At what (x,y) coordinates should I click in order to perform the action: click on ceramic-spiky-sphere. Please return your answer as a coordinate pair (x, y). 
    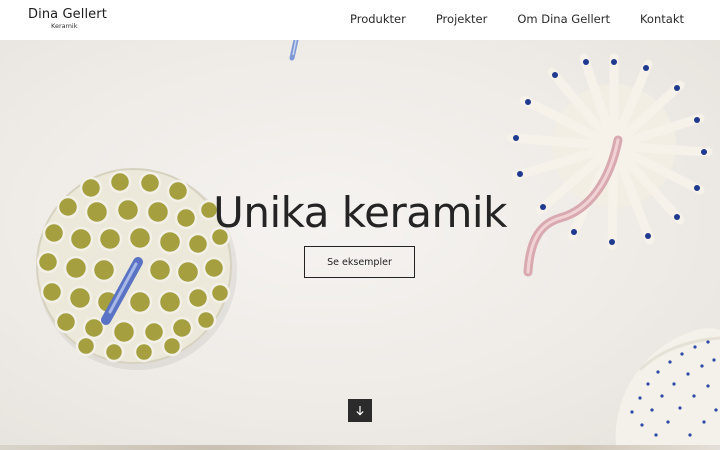
    Looking at the image, I should click on (610, 165).